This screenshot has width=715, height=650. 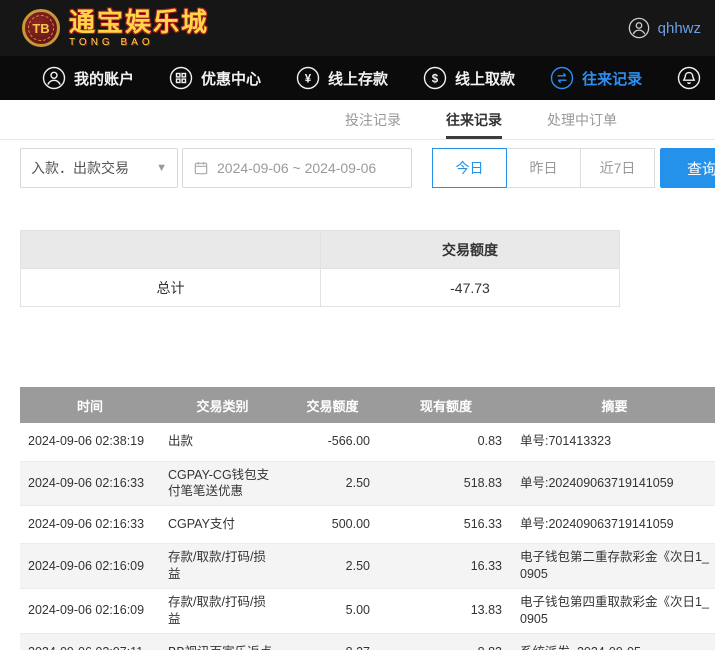 I want to click on last-7-days-button: 近7日, so click(x=617, y=168).